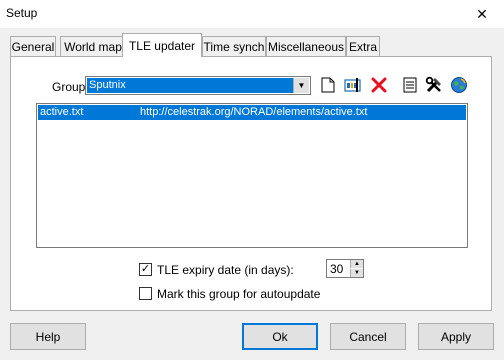  What do you see at coordinates (252, 14) in the screenshot?
I see `title-bar: Setup ✕` at bounding box center [252, 14].